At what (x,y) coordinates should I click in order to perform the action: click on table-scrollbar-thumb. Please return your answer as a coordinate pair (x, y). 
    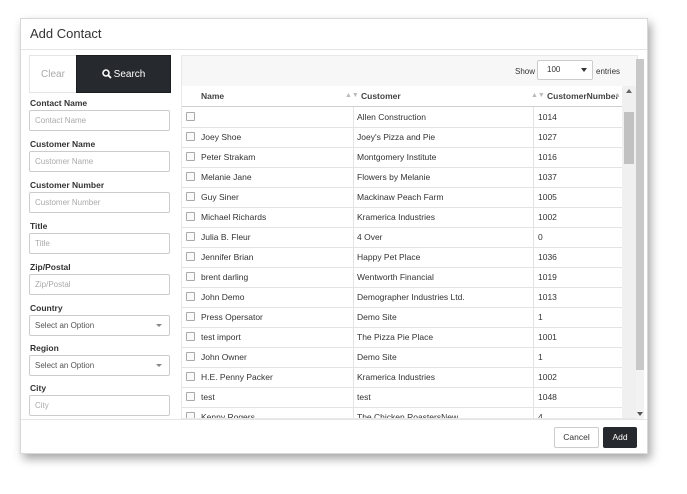
    Looking at the image, I should click on (629, 138).